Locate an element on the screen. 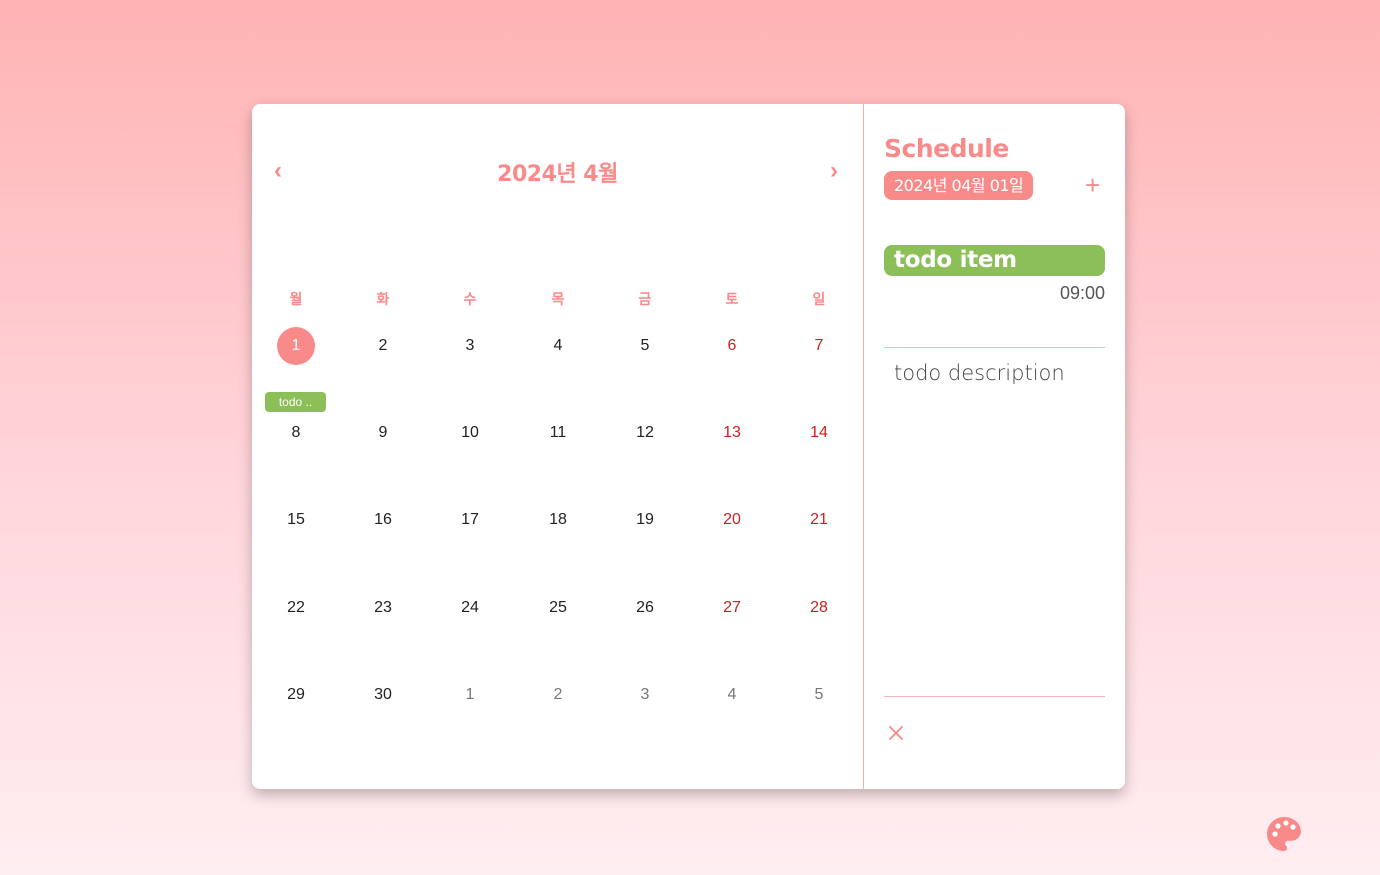 The height and width of the screenshot is (875, 1380). calendar-day: 25 is located at coordinates (558, 608).